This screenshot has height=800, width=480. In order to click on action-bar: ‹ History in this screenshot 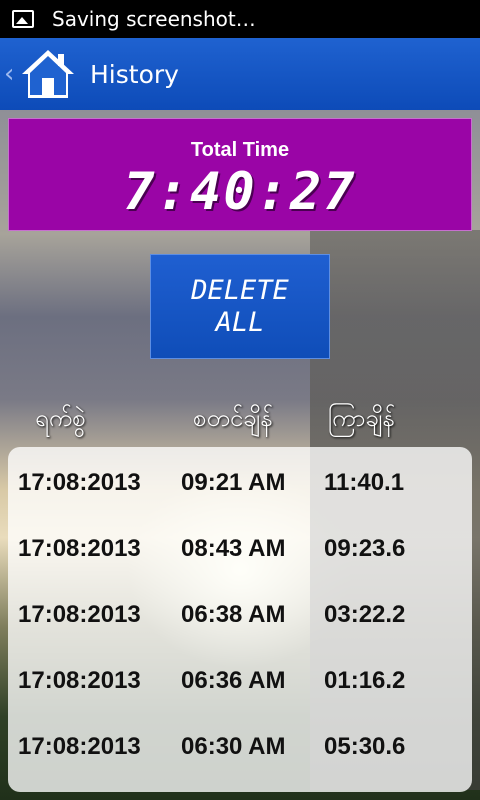, I will do `click(240, 74)`.